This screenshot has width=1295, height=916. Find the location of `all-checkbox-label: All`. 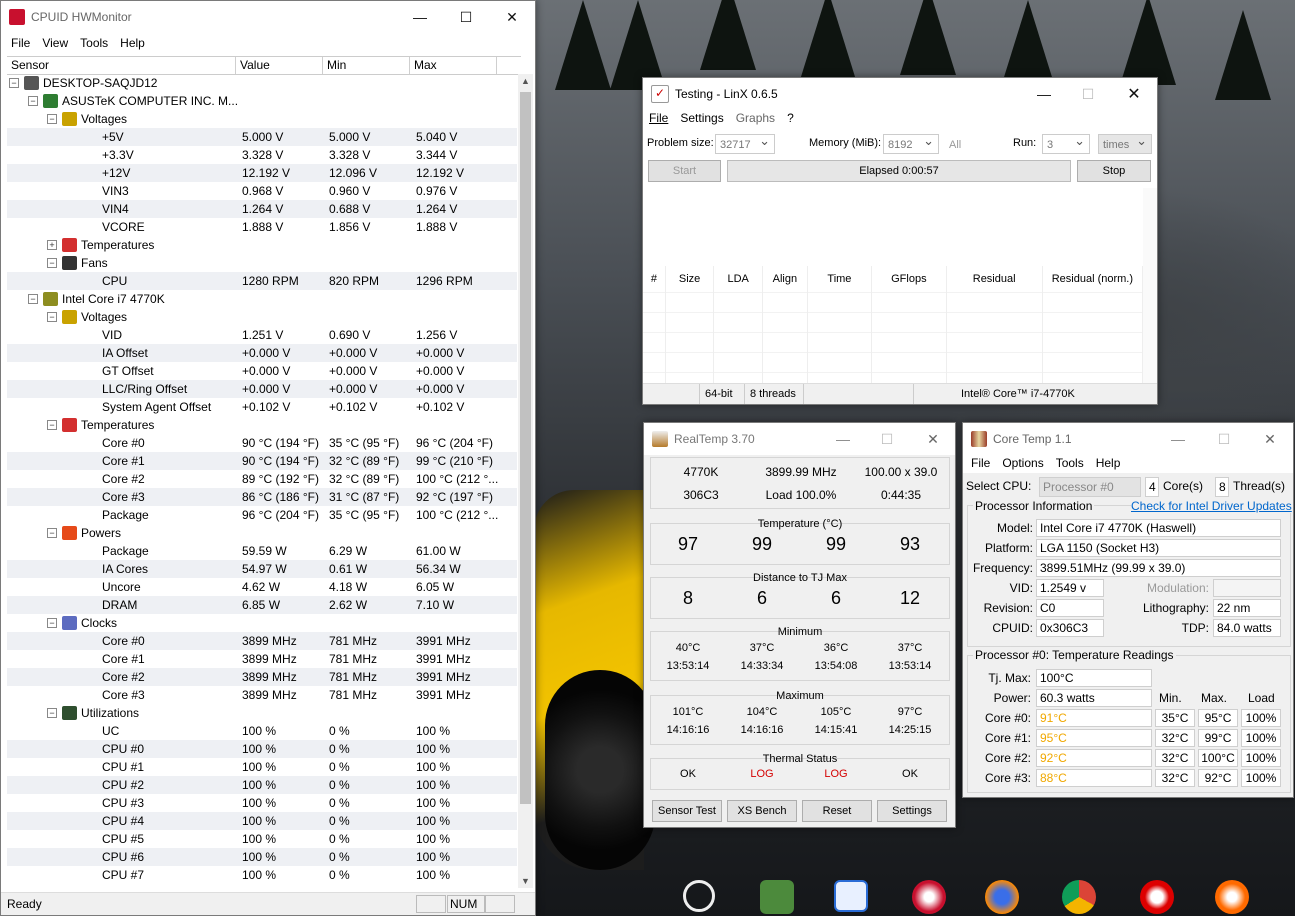

all-checkbox-label: All is located at coordinates (955, 145).